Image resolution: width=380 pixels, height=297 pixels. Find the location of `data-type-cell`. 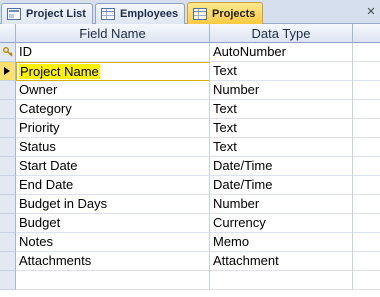

data-type-cell is located at coordinates (281, 280).